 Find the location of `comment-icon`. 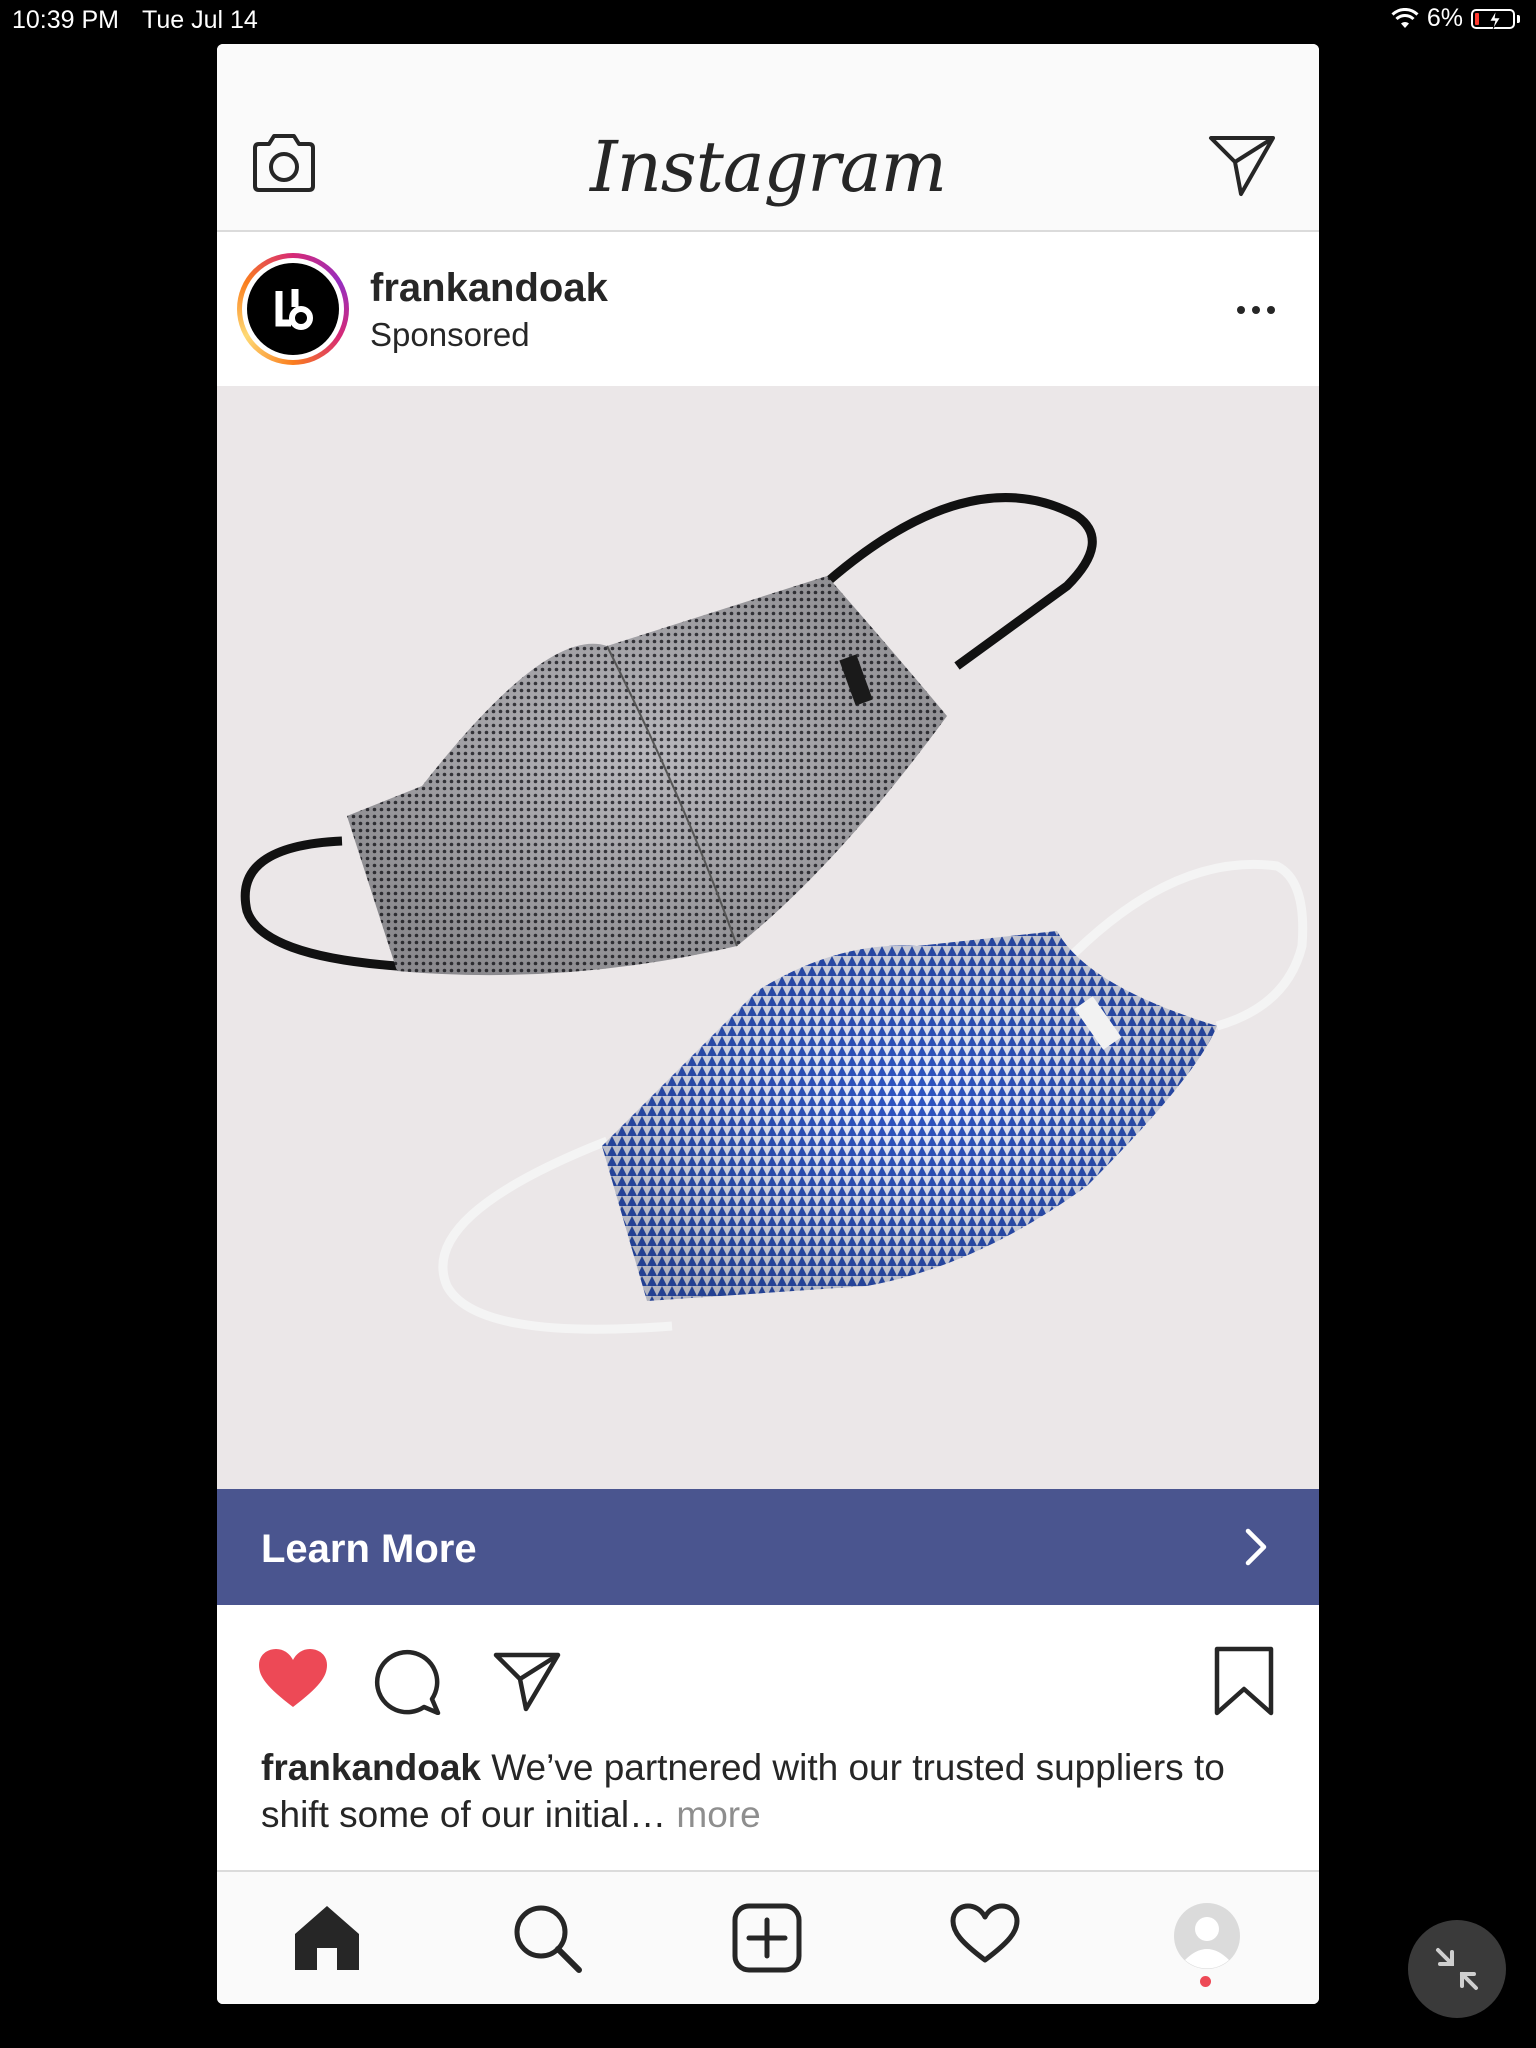

comment-icon is located at coordinates (408, 1681).